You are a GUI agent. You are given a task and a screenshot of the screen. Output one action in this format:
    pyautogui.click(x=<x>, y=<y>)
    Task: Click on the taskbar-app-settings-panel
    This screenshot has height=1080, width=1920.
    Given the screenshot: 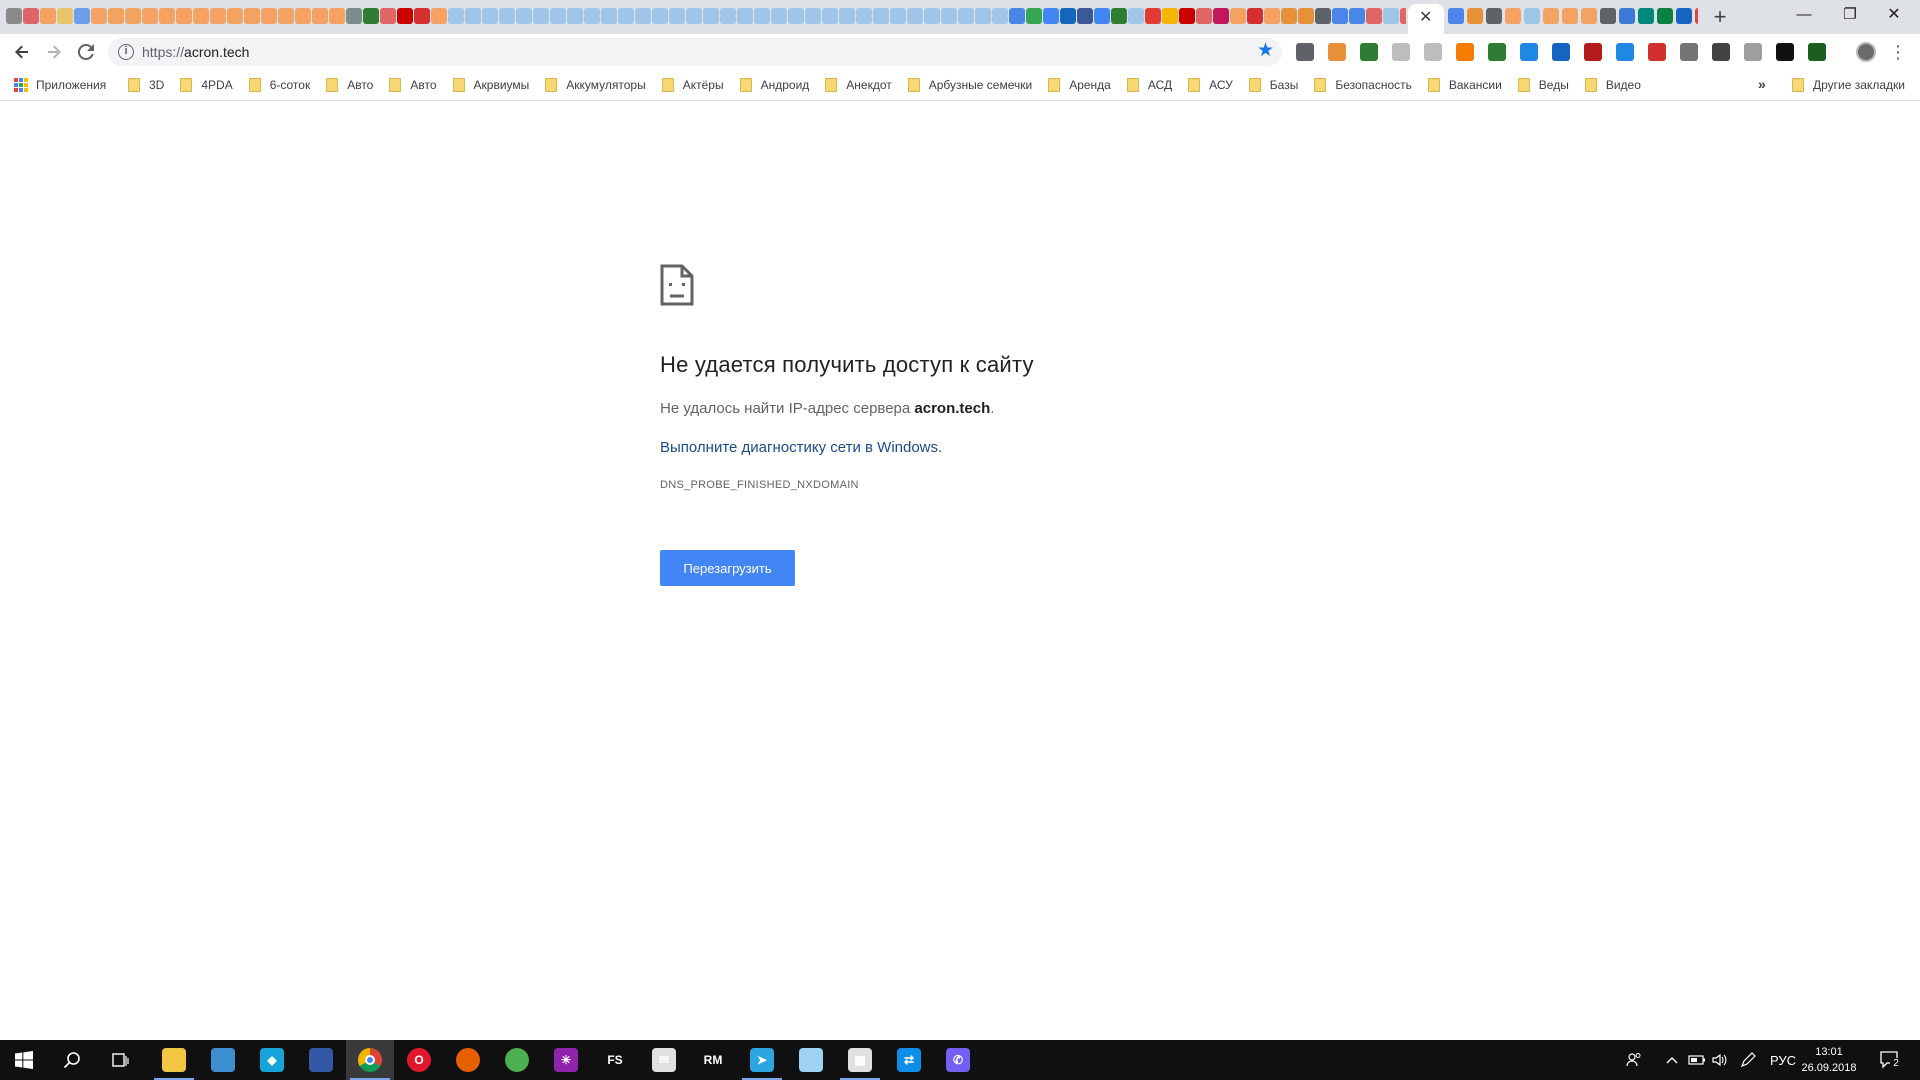 What is the action you would take?
    pyautogui.click(x=223, y=1060)
    